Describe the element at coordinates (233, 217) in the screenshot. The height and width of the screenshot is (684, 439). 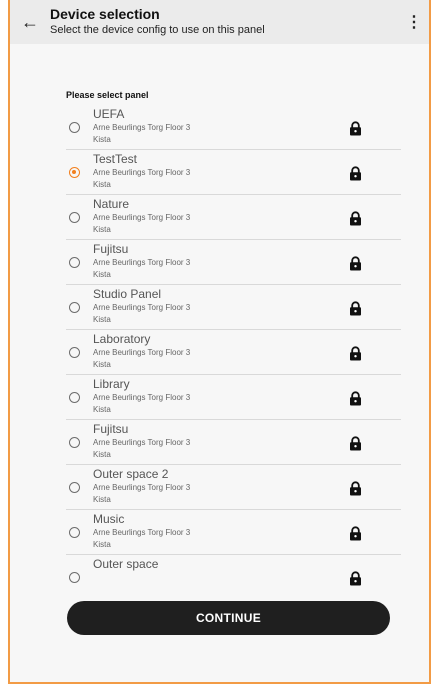
I see `list-item: Nature Arne Beurlings Torg Floor 3 Kista` at that location.